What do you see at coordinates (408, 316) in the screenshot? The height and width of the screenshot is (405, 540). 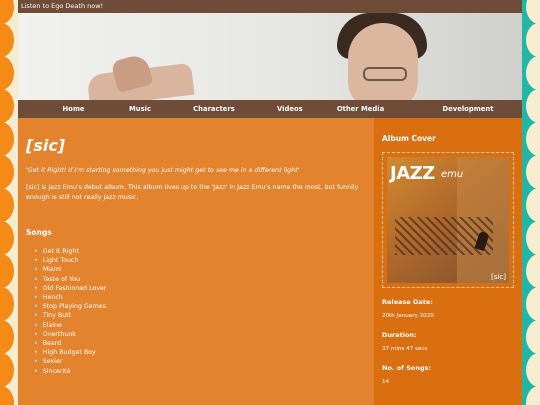 I see `release-date-value: 20th January 2020` at bounding box center [408, 316].